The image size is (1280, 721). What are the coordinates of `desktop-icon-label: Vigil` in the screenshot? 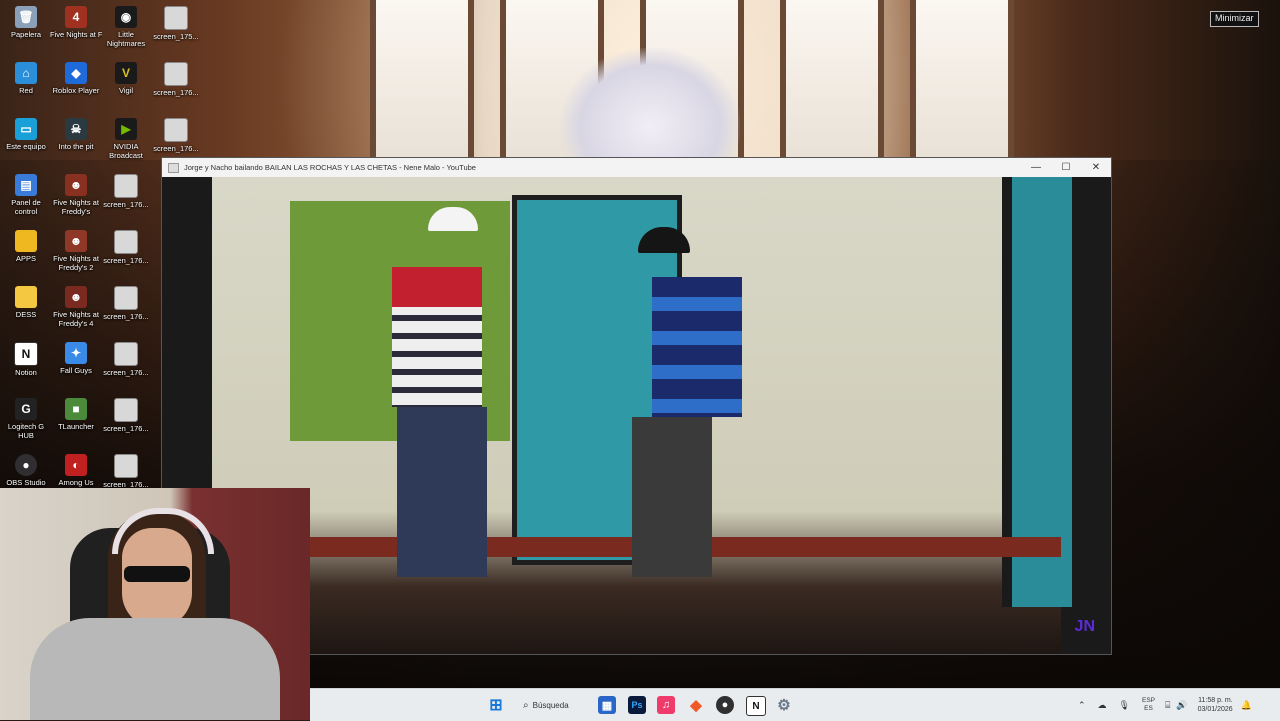 It's located at (126, 90).